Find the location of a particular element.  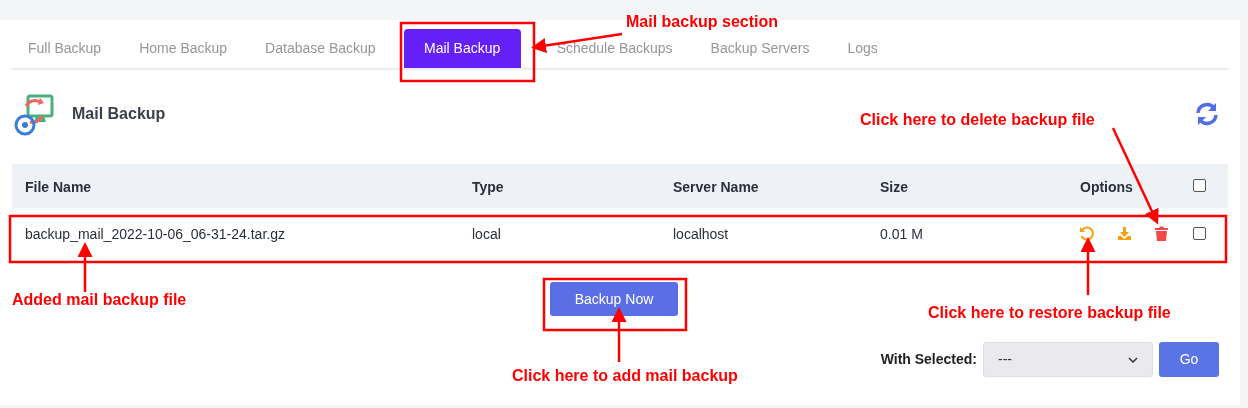

table-cell-text: backup_mail_2022-10-06_06-31-24.tar.gz is located at coordinates (155, 234).